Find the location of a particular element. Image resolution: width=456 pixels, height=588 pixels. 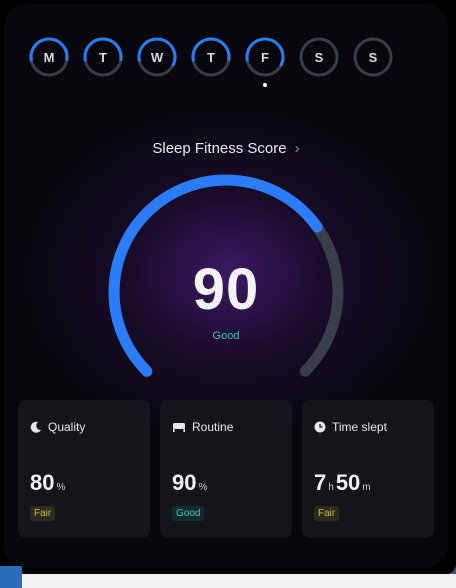

time-slept-card: Time slept 7 h50 m Fair is located at coordinates (368, 469).